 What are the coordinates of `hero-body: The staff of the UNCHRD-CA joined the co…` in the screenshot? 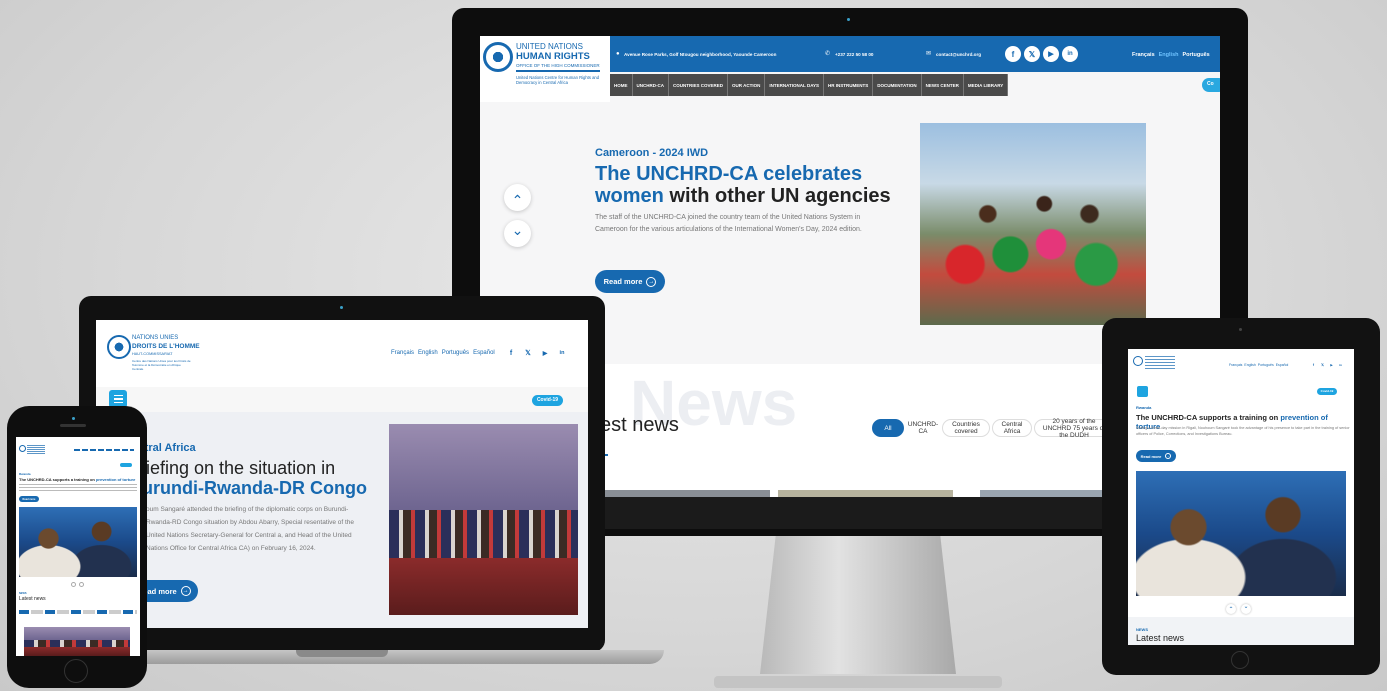 It's located at (728, 223).